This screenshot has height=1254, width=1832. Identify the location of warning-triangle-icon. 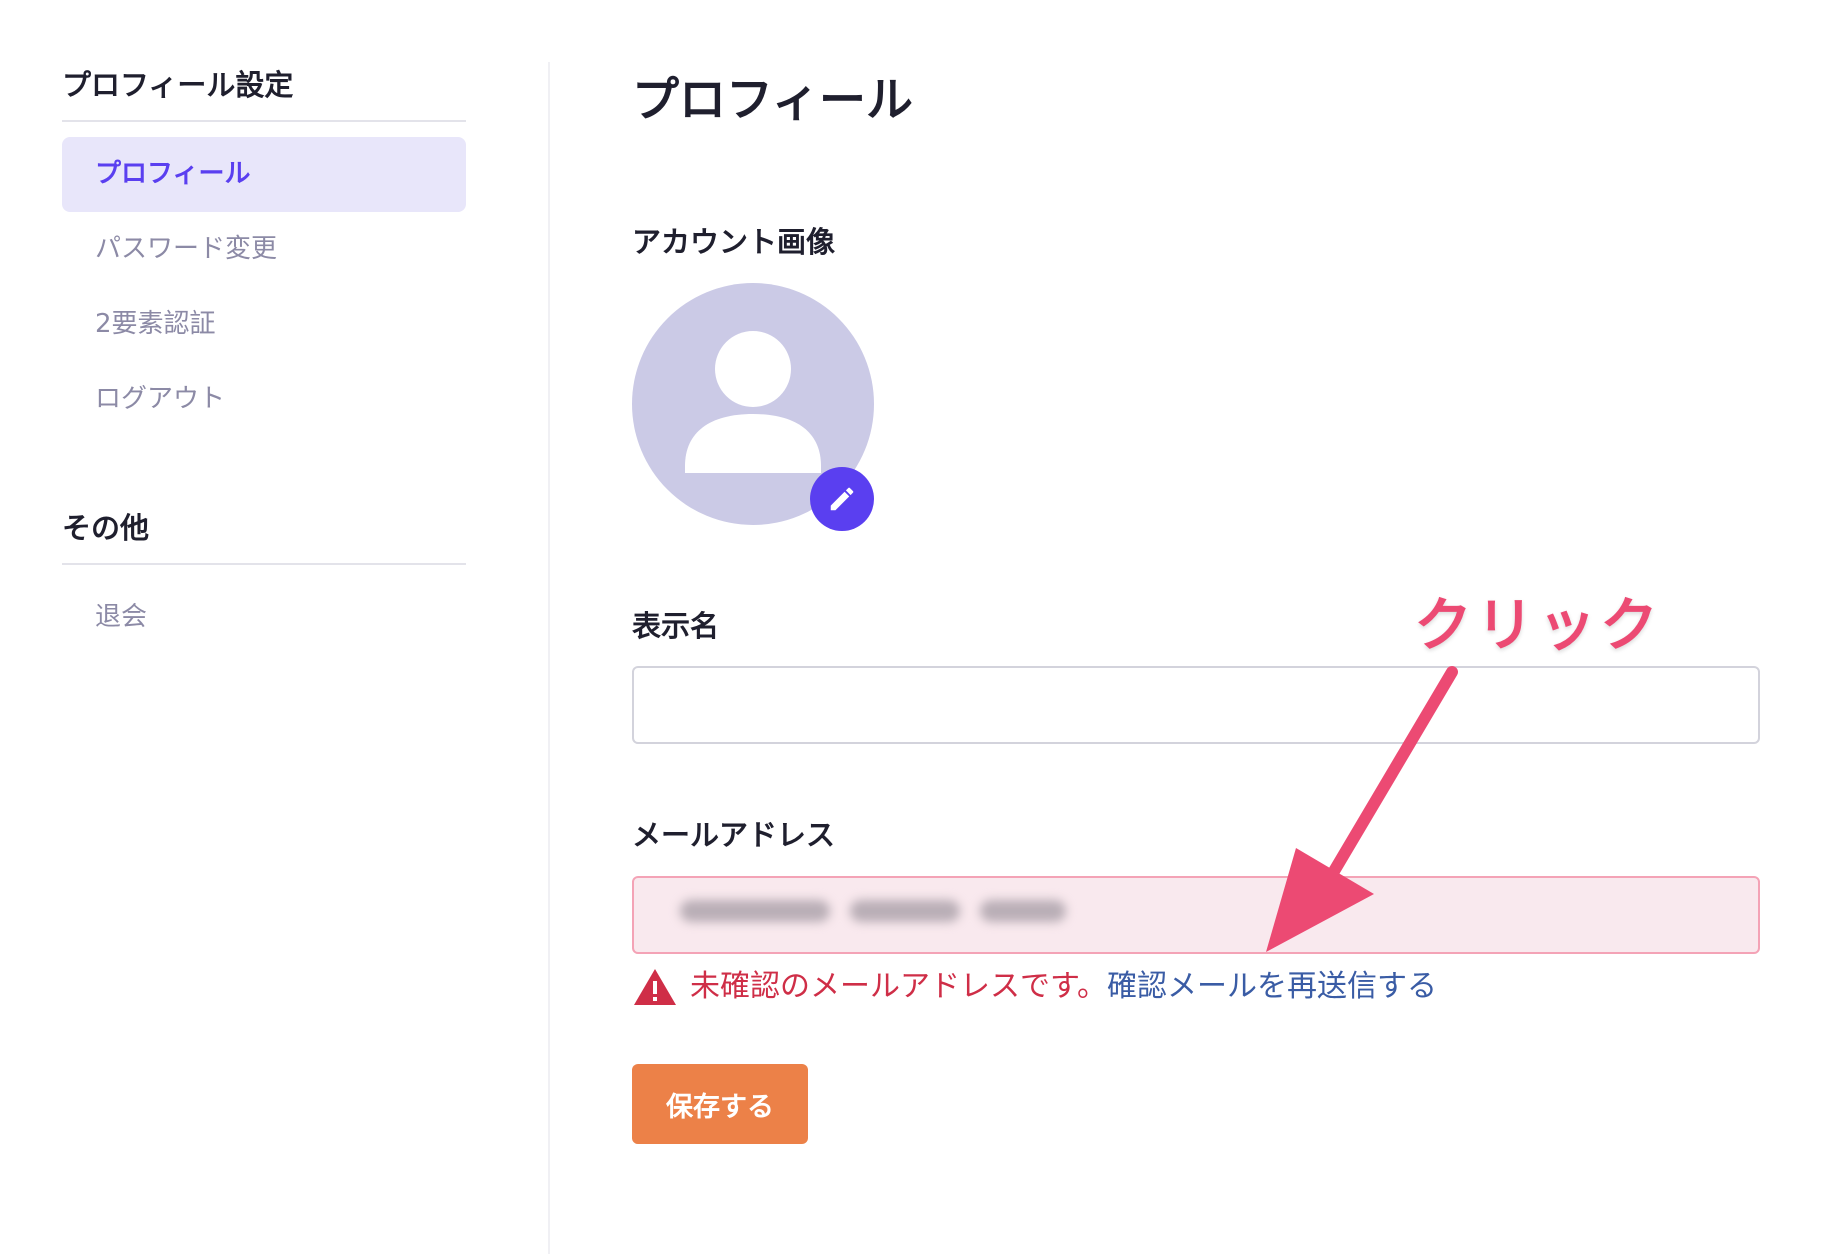
(655, 987).